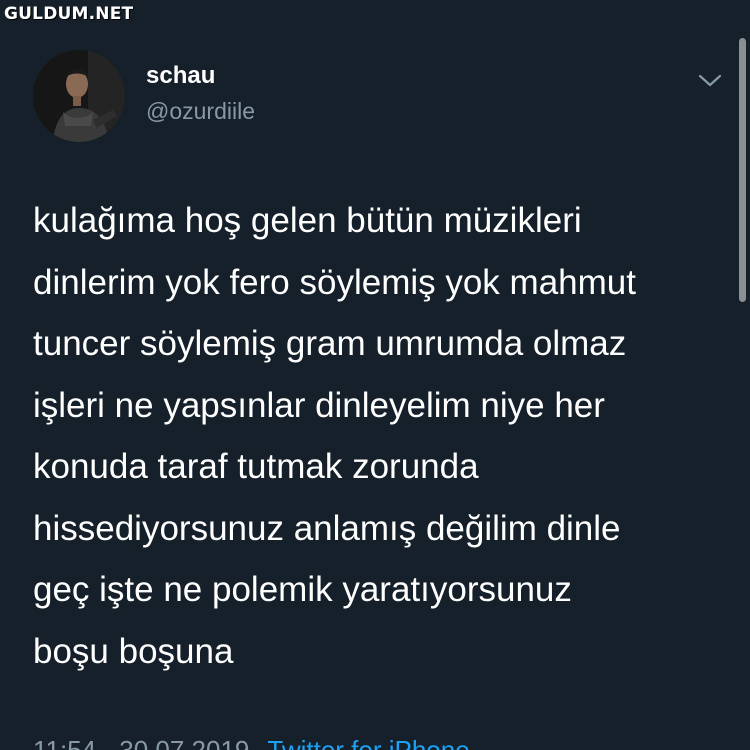 Image resolution: width=750 pixels, height=750 pixels. Describe the element at coordinates (330, 343) in the screenshot. I see `tweet-text-line: tuncer söylemiş gram umrumda olmaz` at that location.